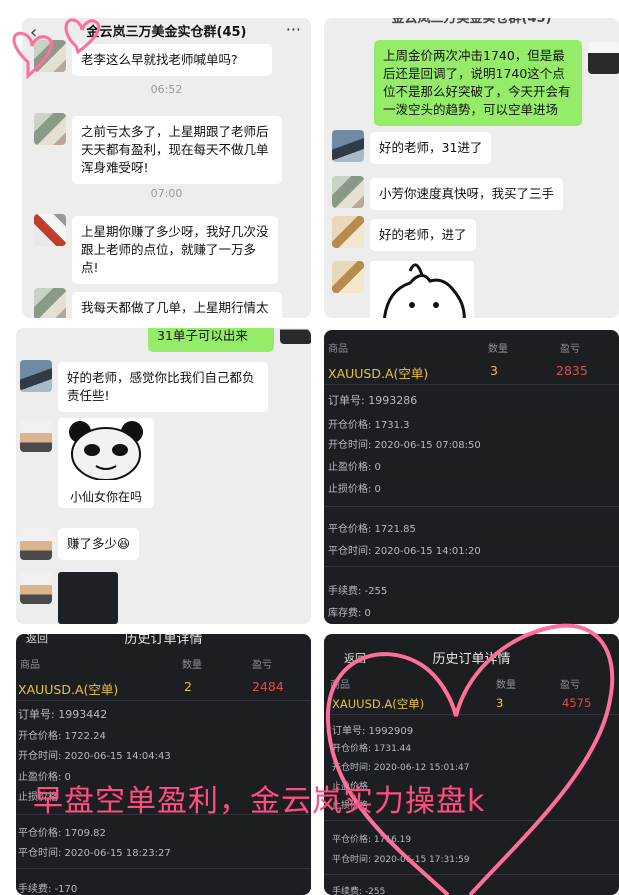 This screenshot has width=619, height=895. I want to click on message-bubble: 好的老师，感觉你比我们自己都负责任些!, so click(163, 387).